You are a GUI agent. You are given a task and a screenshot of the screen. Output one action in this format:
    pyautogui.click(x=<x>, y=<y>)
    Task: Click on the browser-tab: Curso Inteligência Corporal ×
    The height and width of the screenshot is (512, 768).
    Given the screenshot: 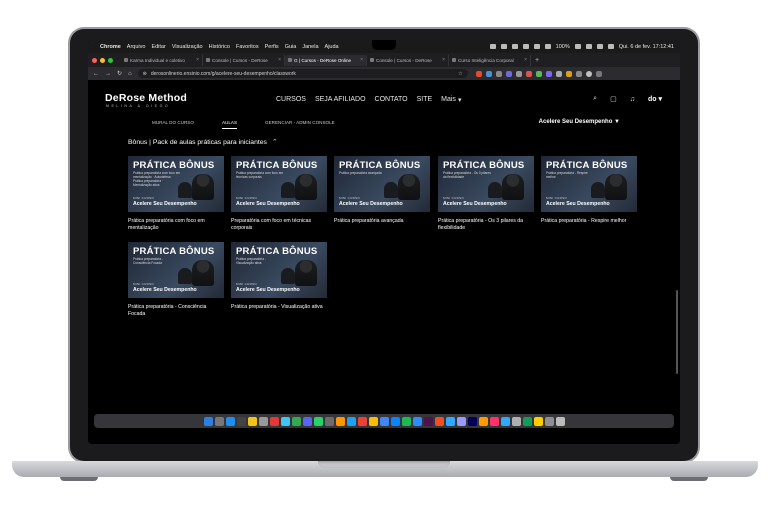 What is the action you would take?
    pyautogui.click(x=490, y=60)
    